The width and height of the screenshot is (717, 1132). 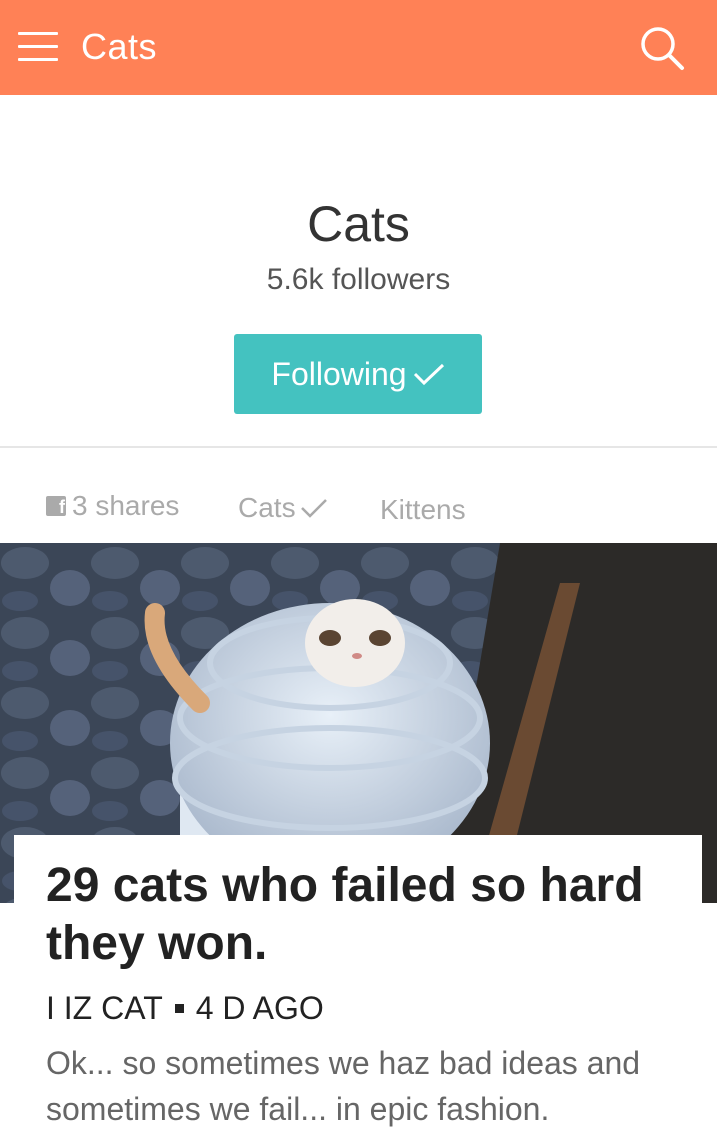 What do you see at coordinates (358, 447) in the screenshot?
I see `section-divider` at bounding box center [358, 447].